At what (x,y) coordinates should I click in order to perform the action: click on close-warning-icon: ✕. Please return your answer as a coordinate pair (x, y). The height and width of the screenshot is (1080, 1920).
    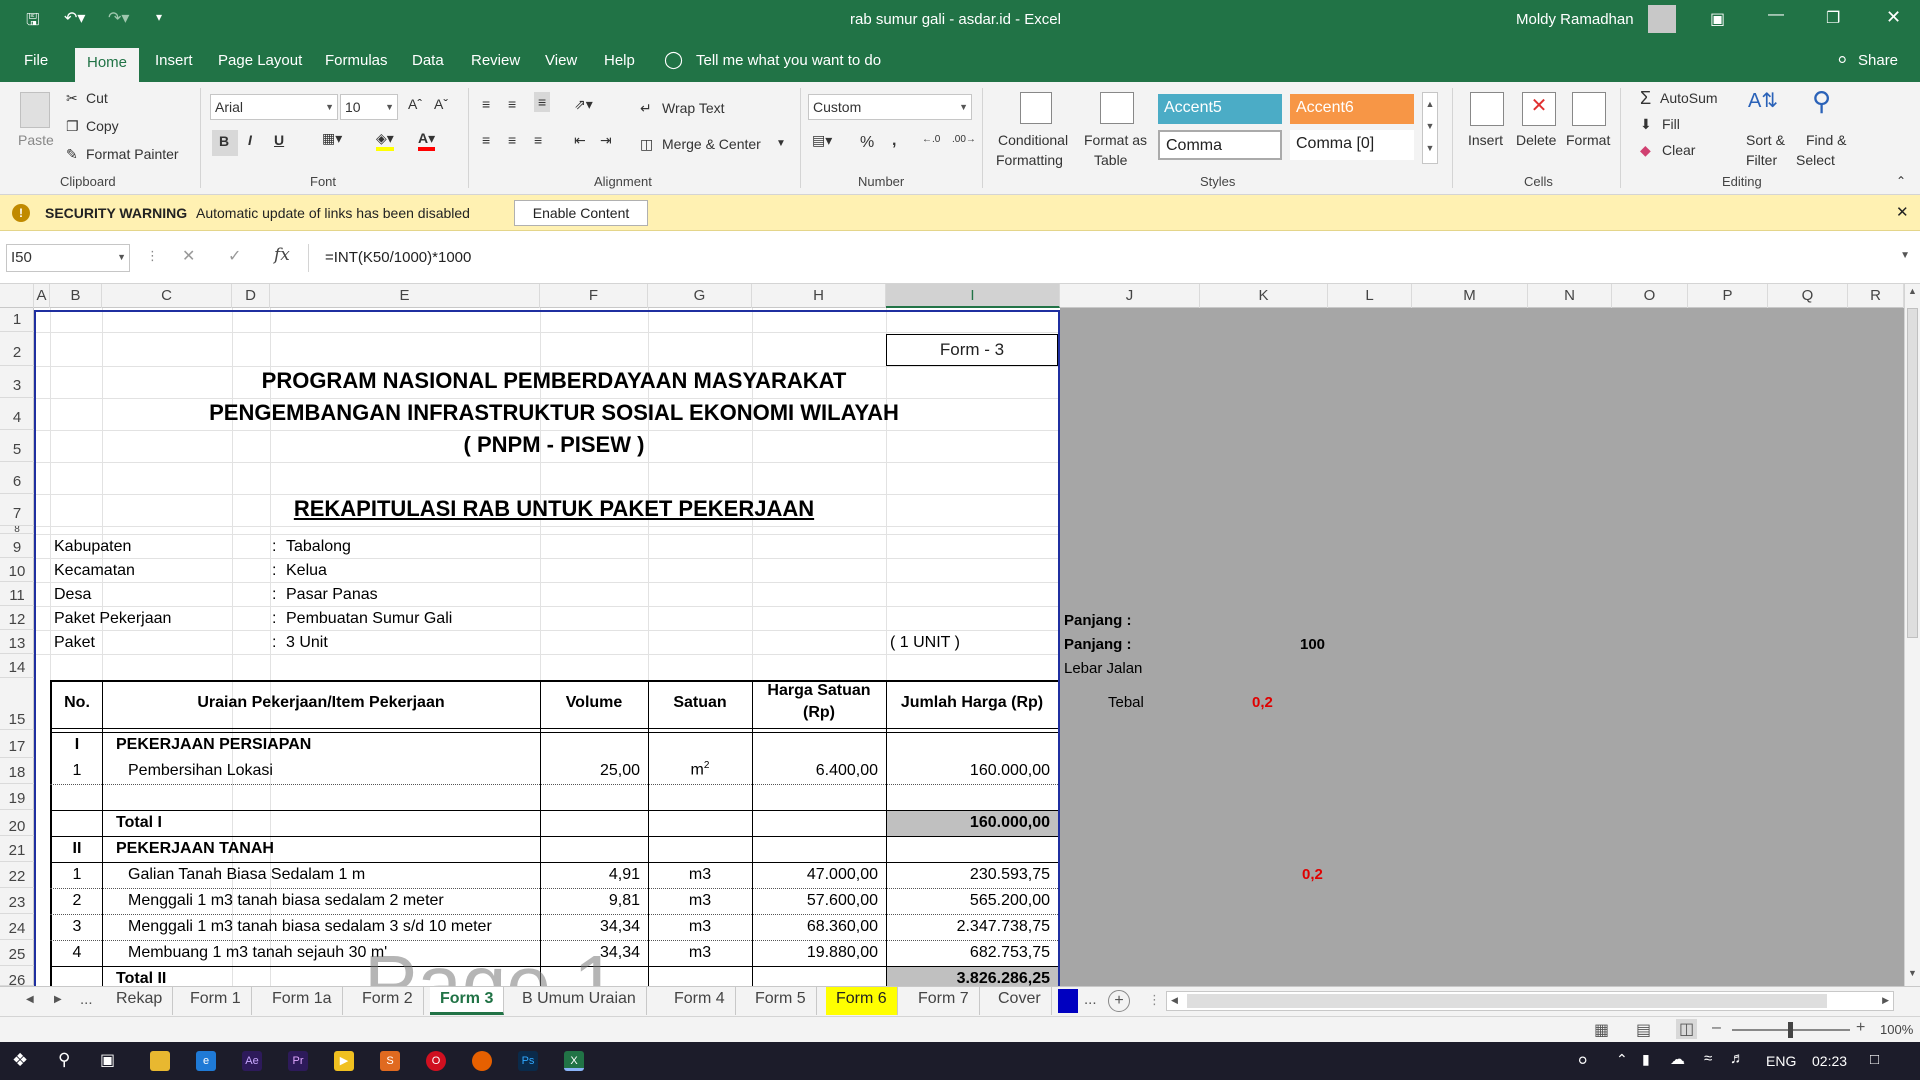
    Looking at the image, I should click on (1902, 212).